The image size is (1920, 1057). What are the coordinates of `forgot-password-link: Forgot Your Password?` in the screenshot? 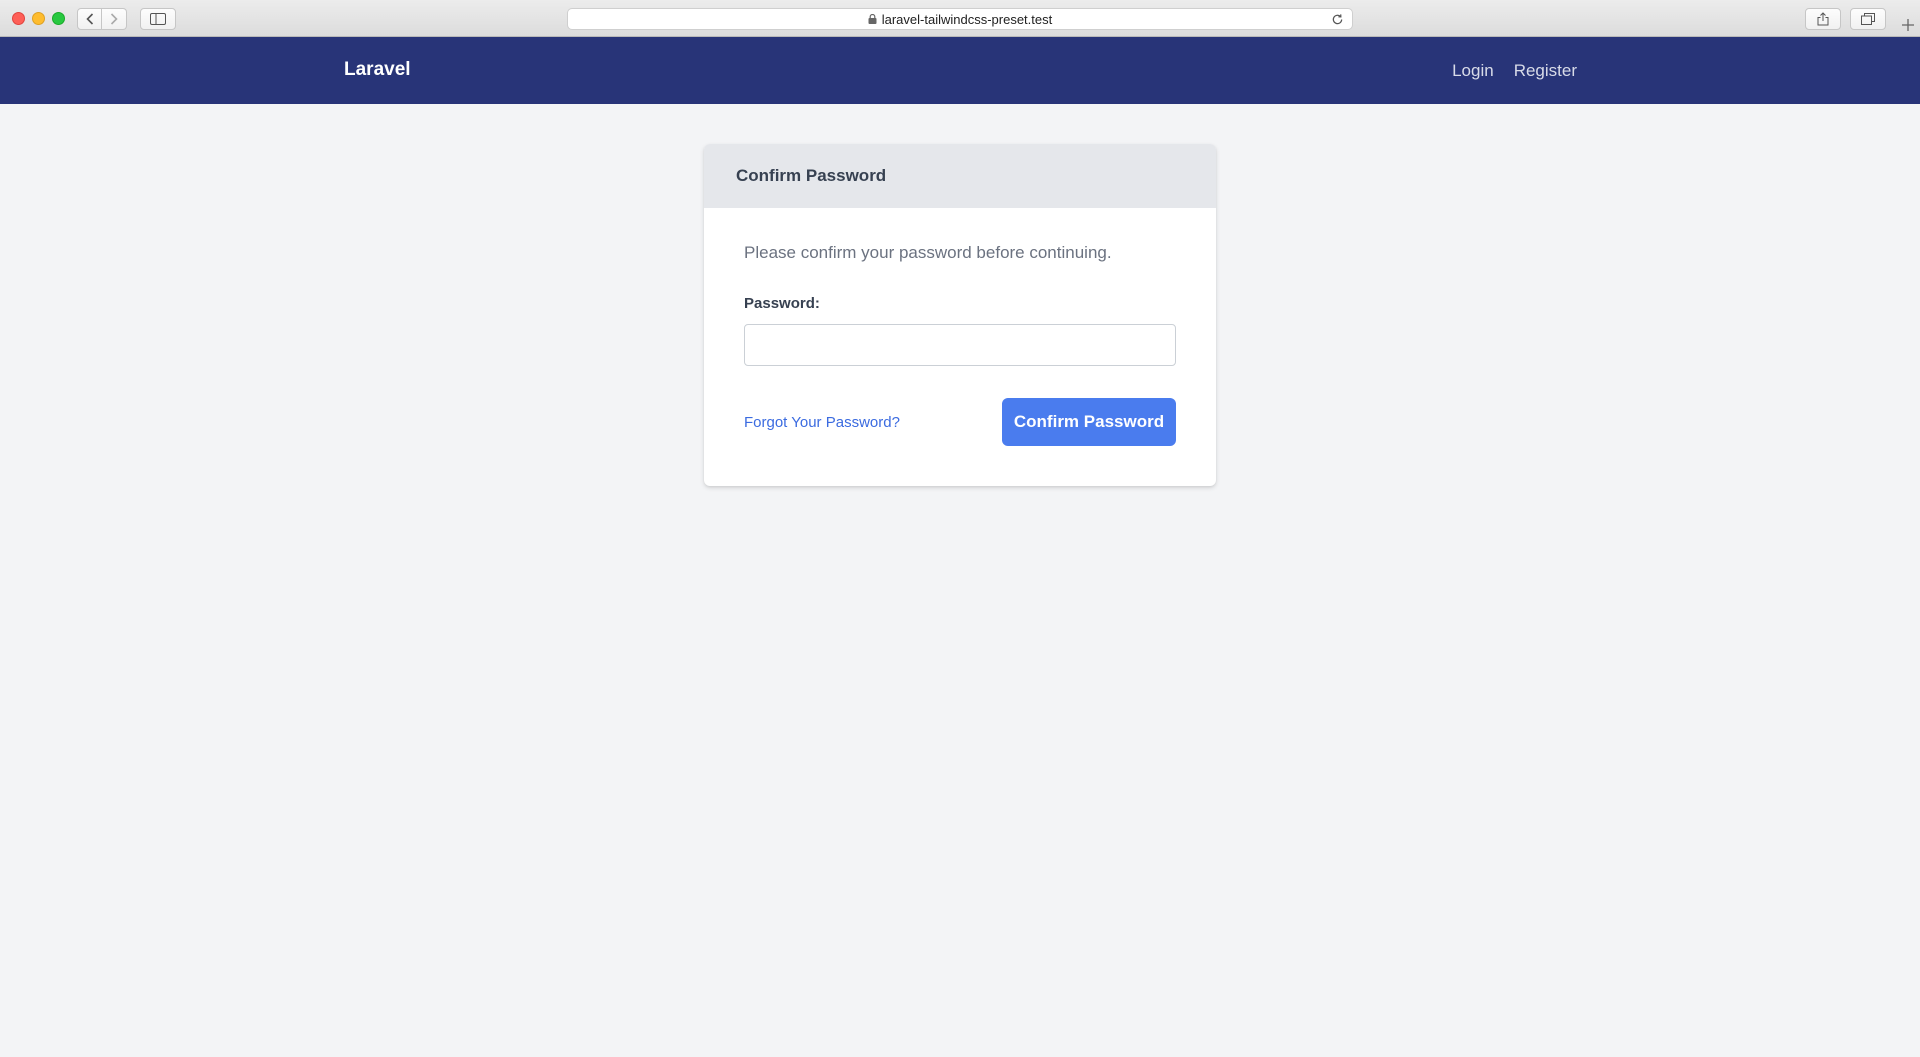 It's located at (822, 422).